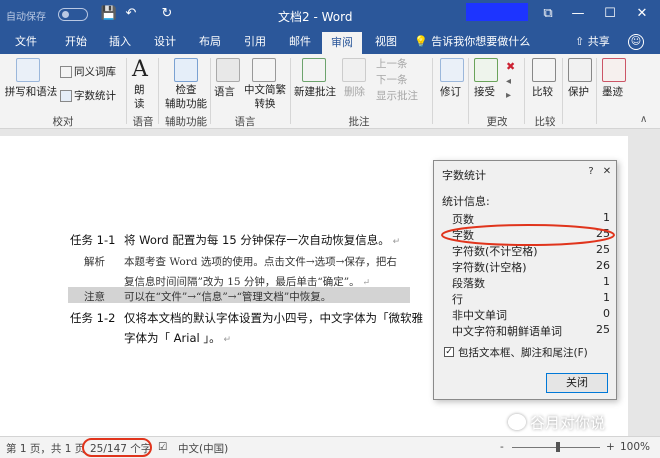 This screenshot has width=660, height=458. What do you see at coordinates (246, 318) in the screenshot?
I see `task-1-2-line-1: 任务 1-2 仅将本文档的默认字体设置为小四号，中文字体为「微软雅` at bounding box center [246, 318].